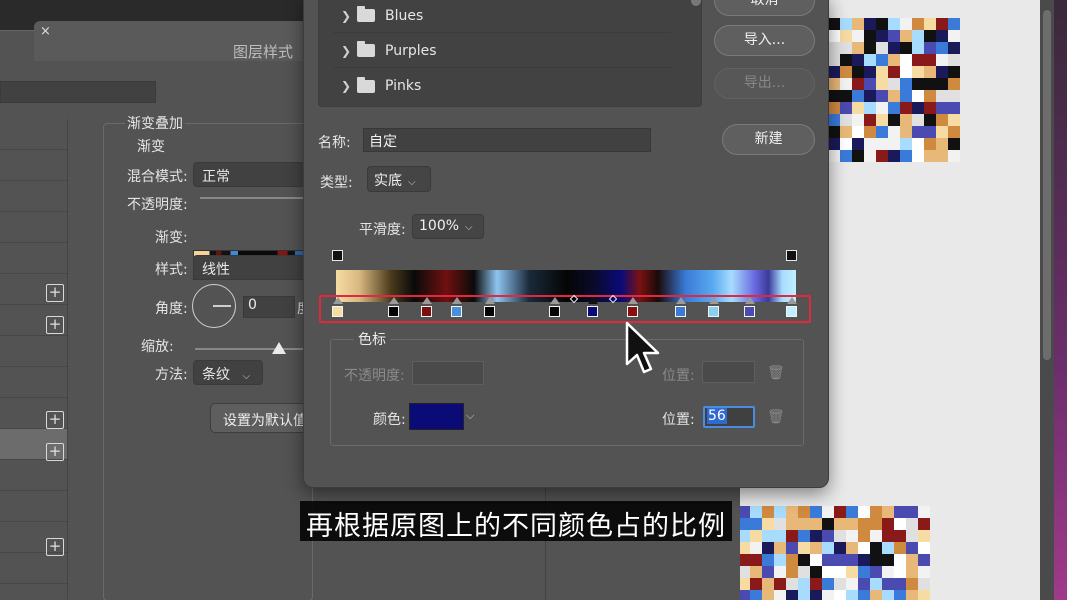 The height and width of the screenshot is (600, 1067). I want to click on presets-scrollbar, so click(696, 3).